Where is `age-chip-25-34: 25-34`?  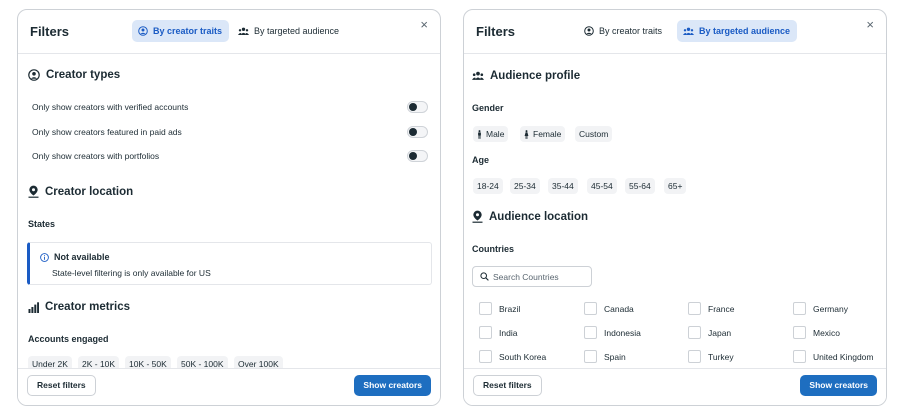
age-chip-25-34: 25-34 is located at coordinates (525, 186).